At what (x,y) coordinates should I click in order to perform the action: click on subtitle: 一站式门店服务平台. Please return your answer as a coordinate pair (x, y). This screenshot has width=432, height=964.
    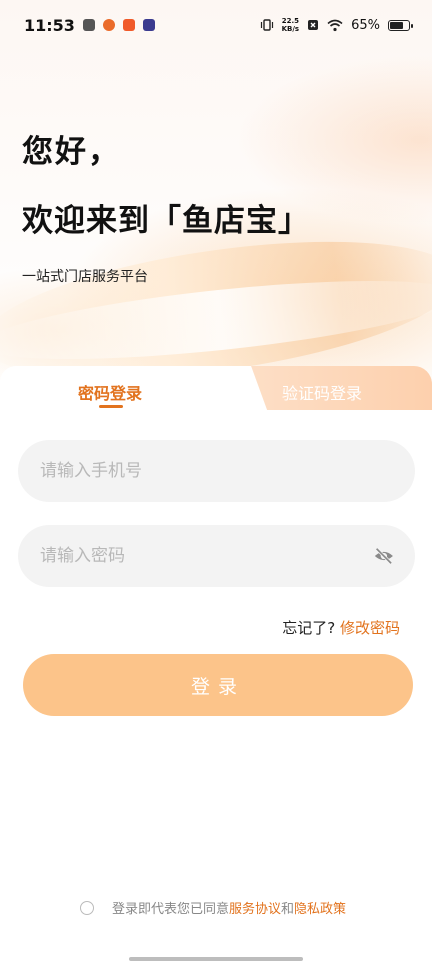
    Looking at the image, I should click on (85, 277).